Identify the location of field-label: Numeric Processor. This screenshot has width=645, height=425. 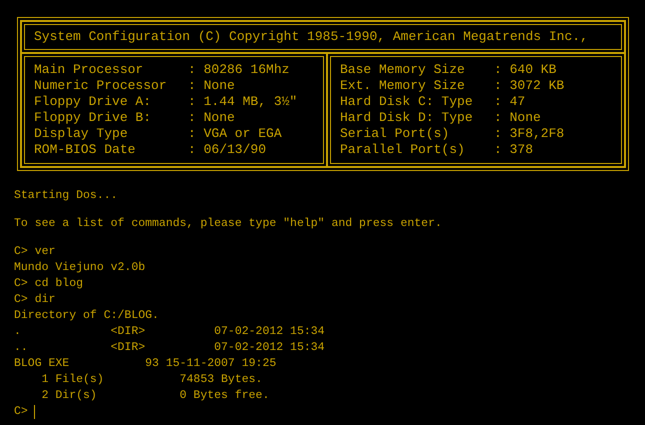
(101, 86).